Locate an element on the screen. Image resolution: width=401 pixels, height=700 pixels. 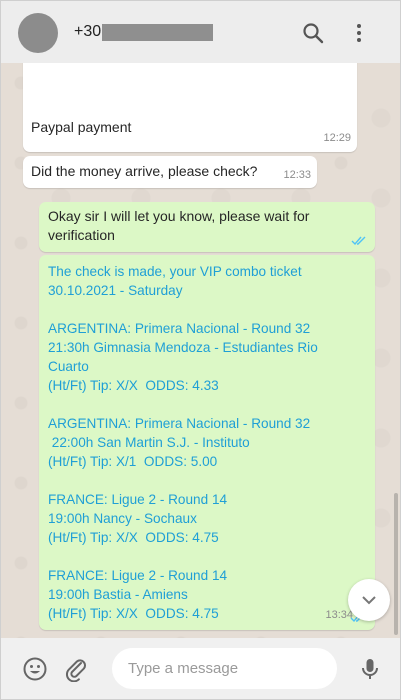
message-text: Paypal payment is located at coordinates (81, 127).